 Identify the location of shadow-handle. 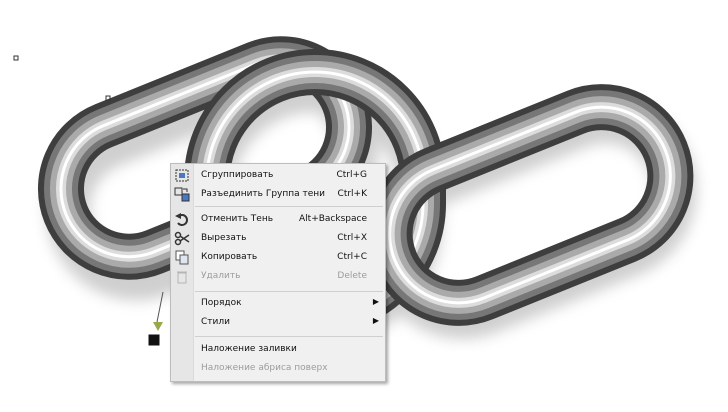
(155, 319).